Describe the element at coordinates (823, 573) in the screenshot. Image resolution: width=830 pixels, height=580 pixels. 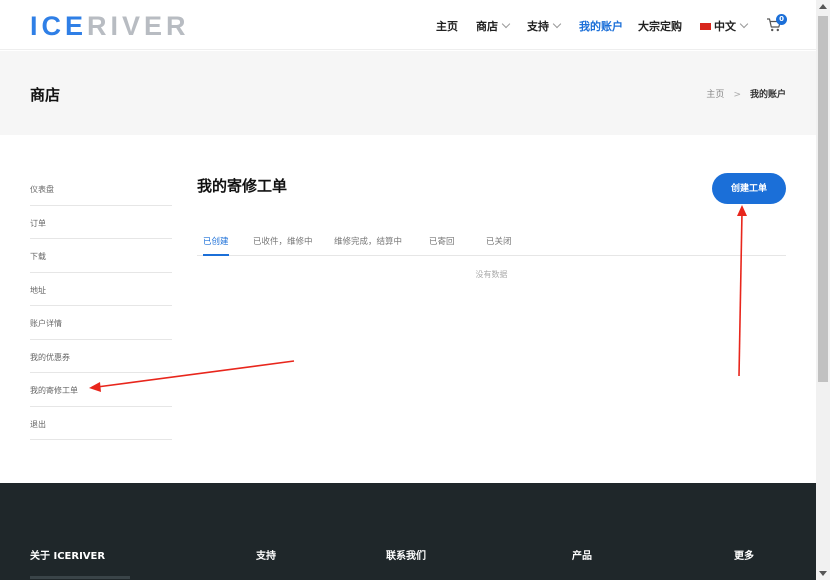
I see `scroll-down-arrow-icon` at that location.